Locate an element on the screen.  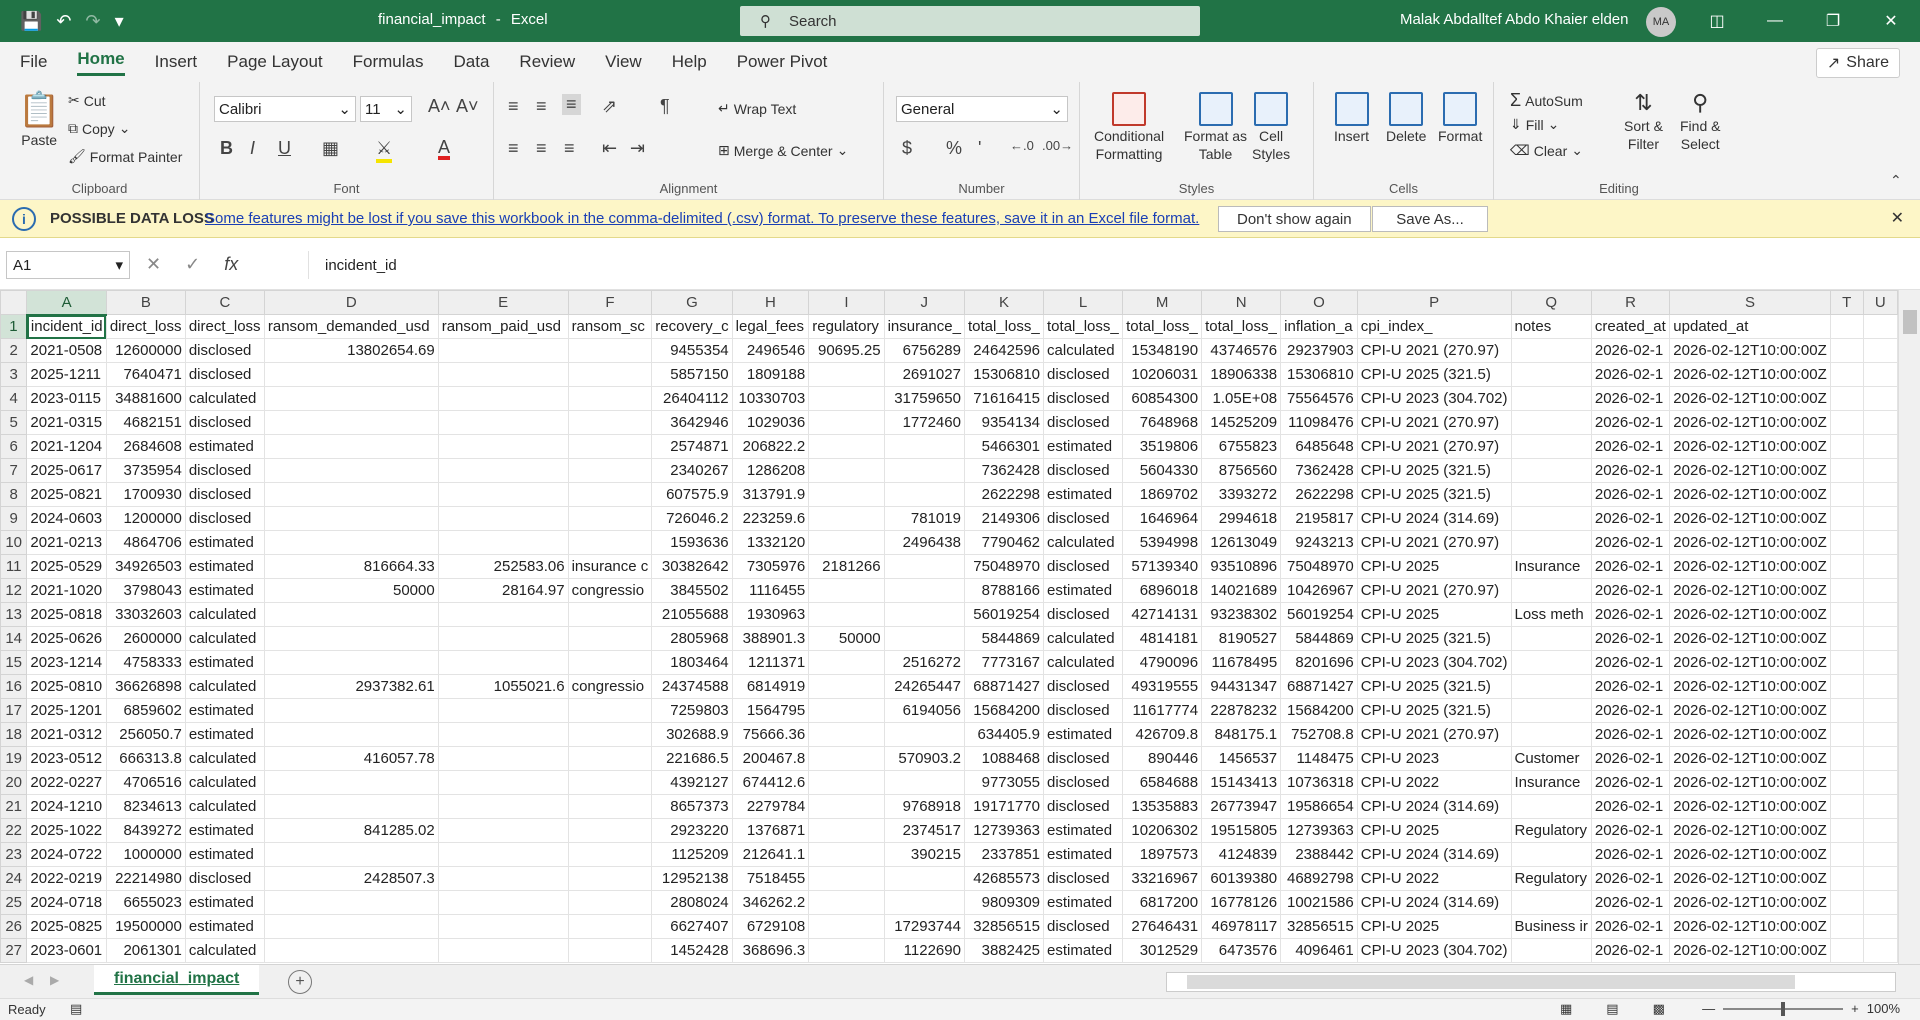
row-header: 24 is located at coordinates (14, 878).